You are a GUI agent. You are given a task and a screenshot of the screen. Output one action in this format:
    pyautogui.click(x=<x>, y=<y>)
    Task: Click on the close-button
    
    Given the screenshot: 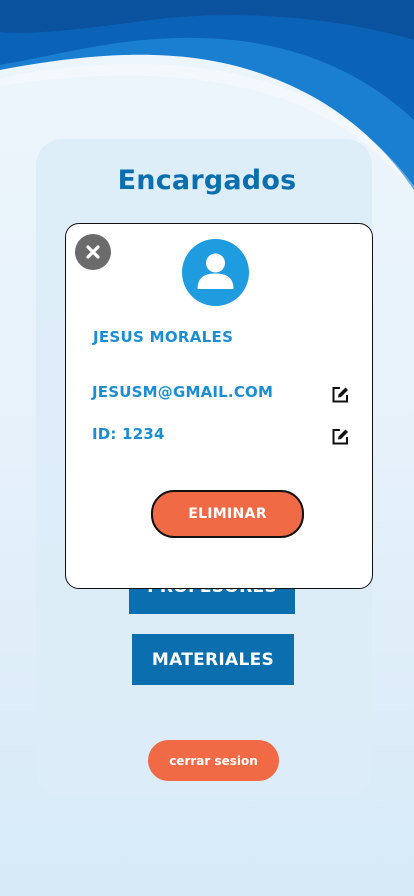 What is the action you would take?
    pyautogui.click(x=93, y=252)
    